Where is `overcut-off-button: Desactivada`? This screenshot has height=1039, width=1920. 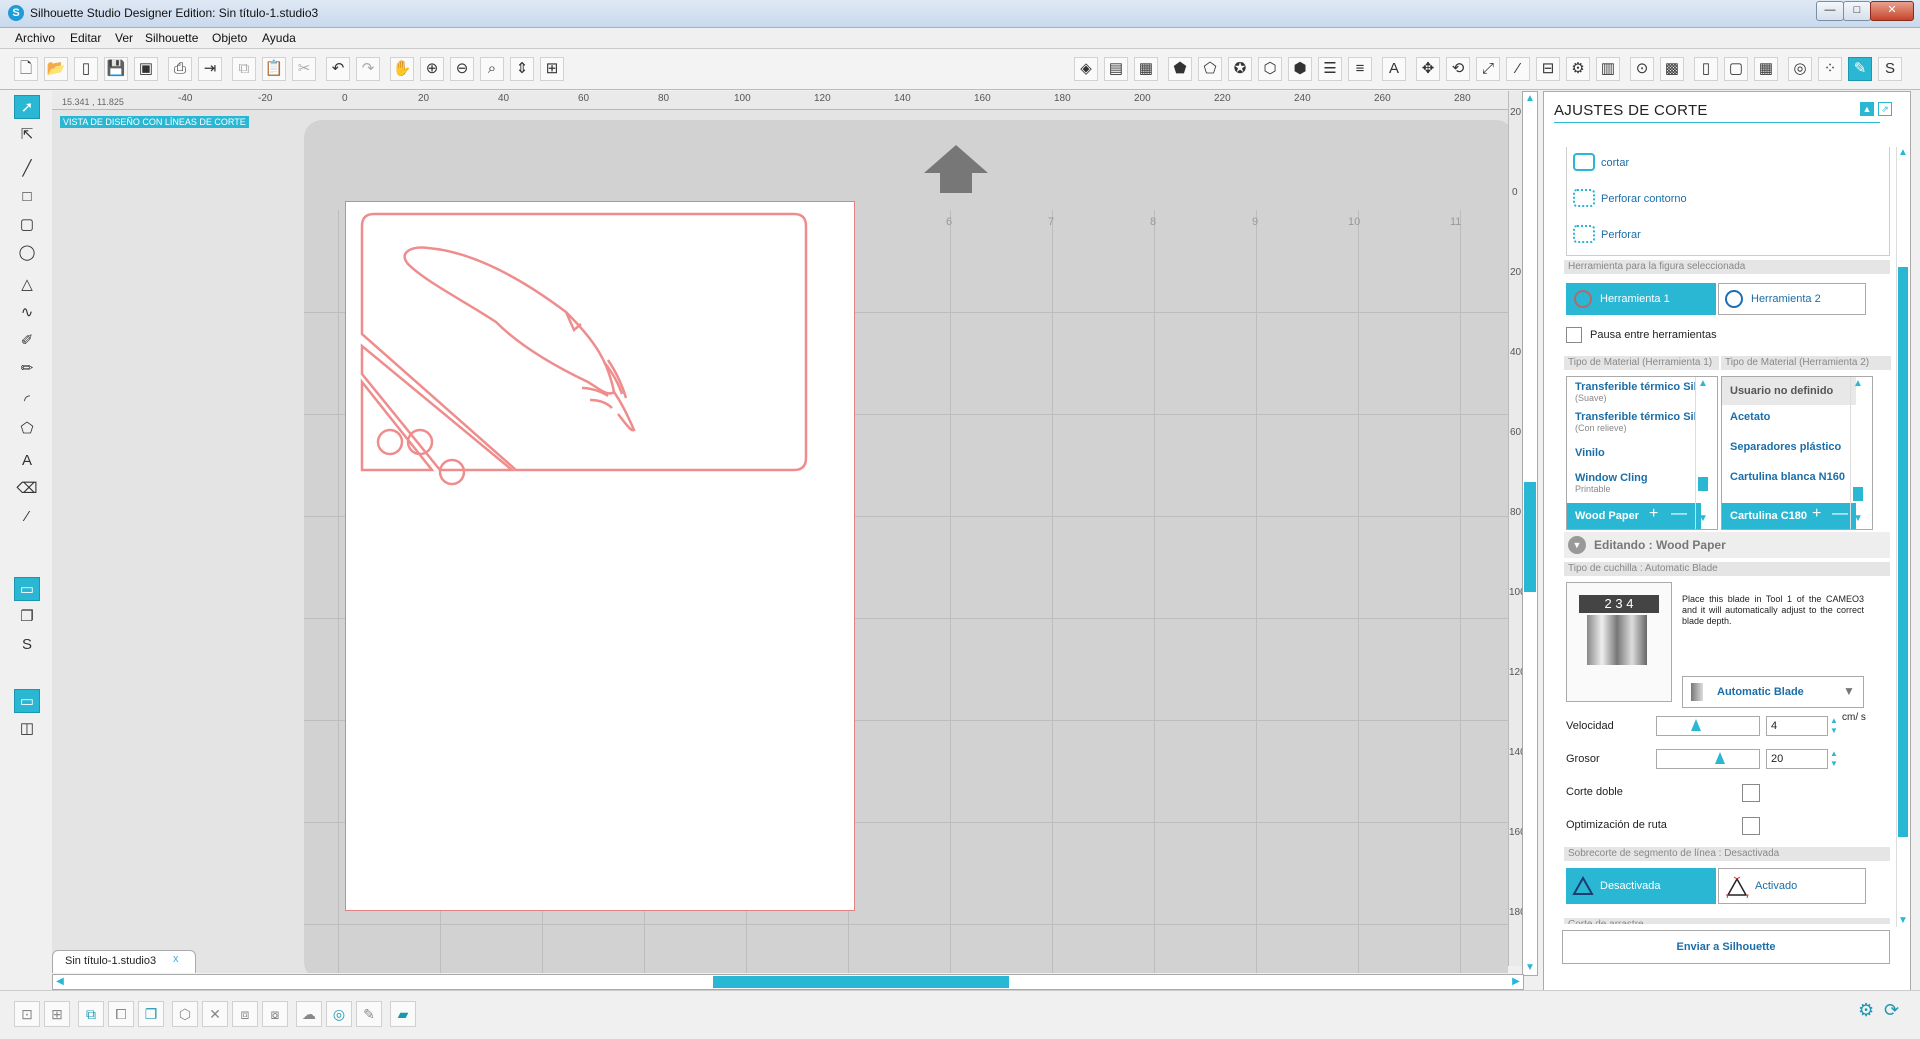 overcut-off-button: Desactivada is located at coordinates (1641, 886).